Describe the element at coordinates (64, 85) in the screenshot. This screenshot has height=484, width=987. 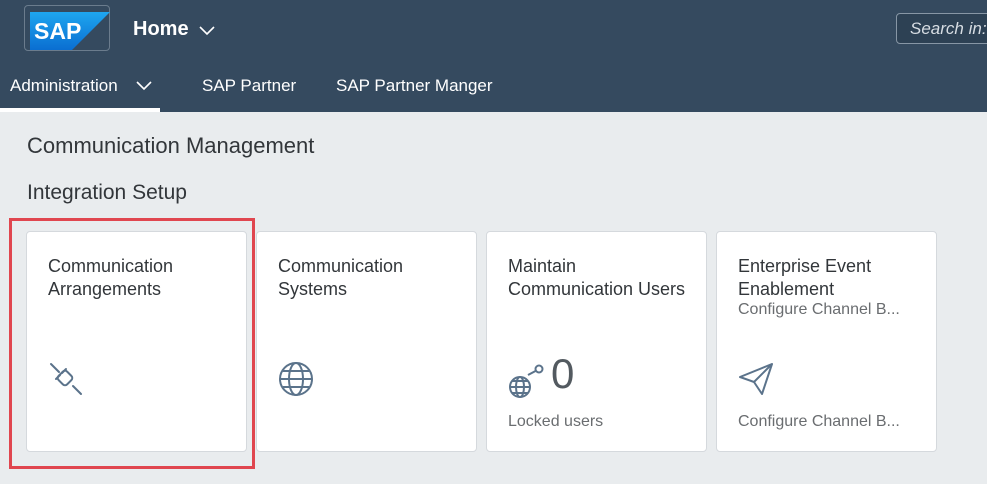
I see `tab-label: Administration` at that location.